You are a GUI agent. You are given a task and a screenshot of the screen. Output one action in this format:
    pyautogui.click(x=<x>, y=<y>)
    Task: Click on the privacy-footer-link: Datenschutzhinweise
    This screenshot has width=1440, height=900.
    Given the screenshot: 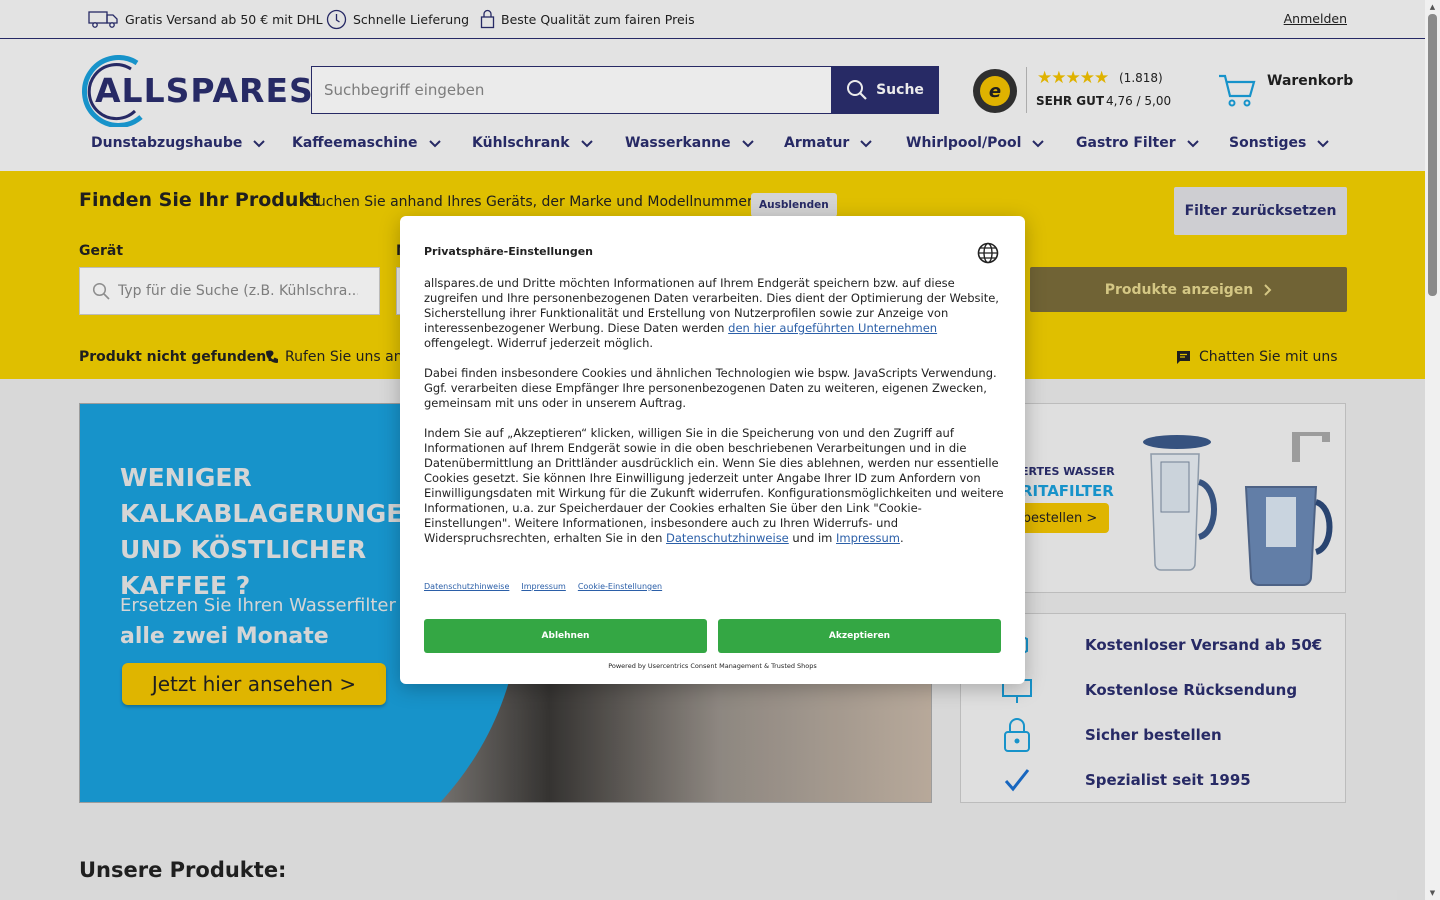 What is the action you would take?
    pyautogui.click(x=466, y=586)
    